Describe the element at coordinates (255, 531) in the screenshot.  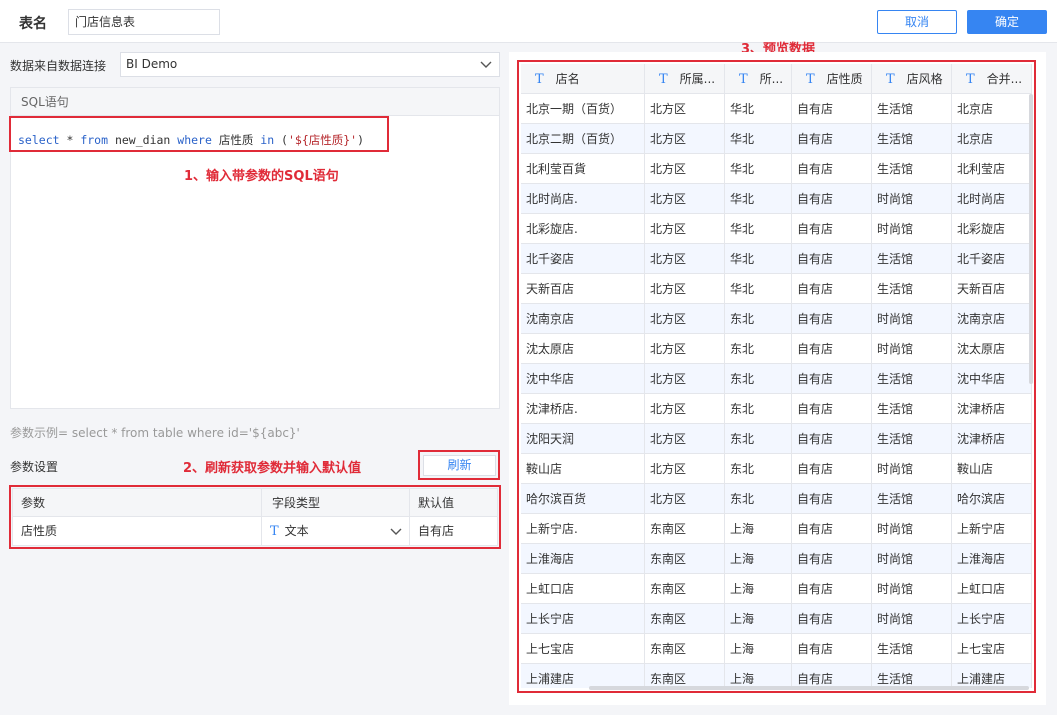
I see `param-row: 店性质 T 文本 自有店` at that location.